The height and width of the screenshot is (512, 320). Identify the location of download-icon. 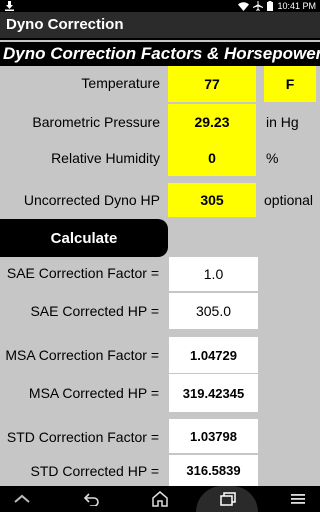
(9, 6).